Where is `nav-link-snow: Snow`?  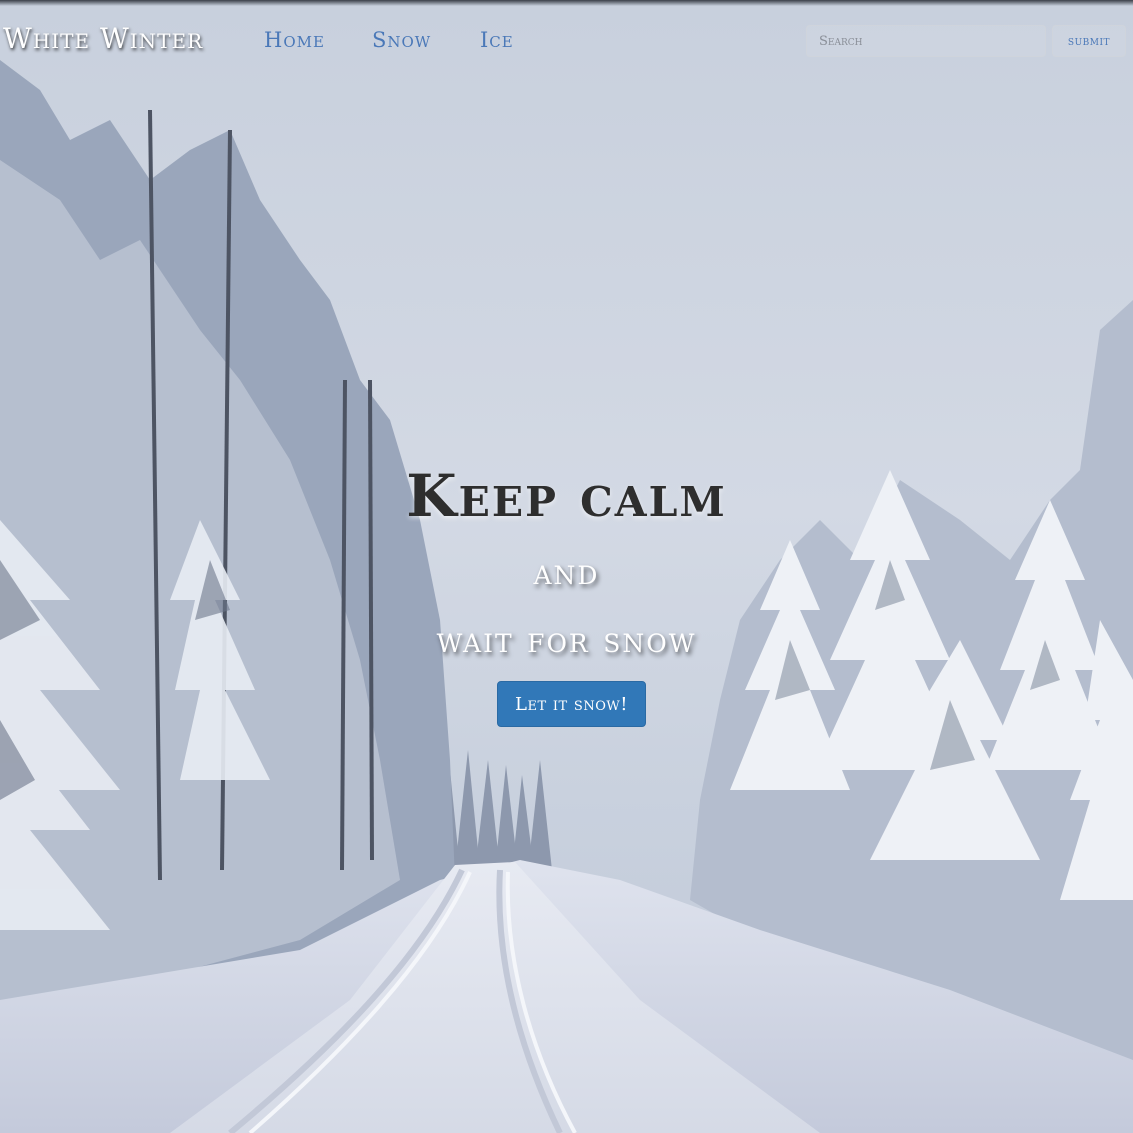 nav-link-snow: Snow is located at coordinates (401, 40).